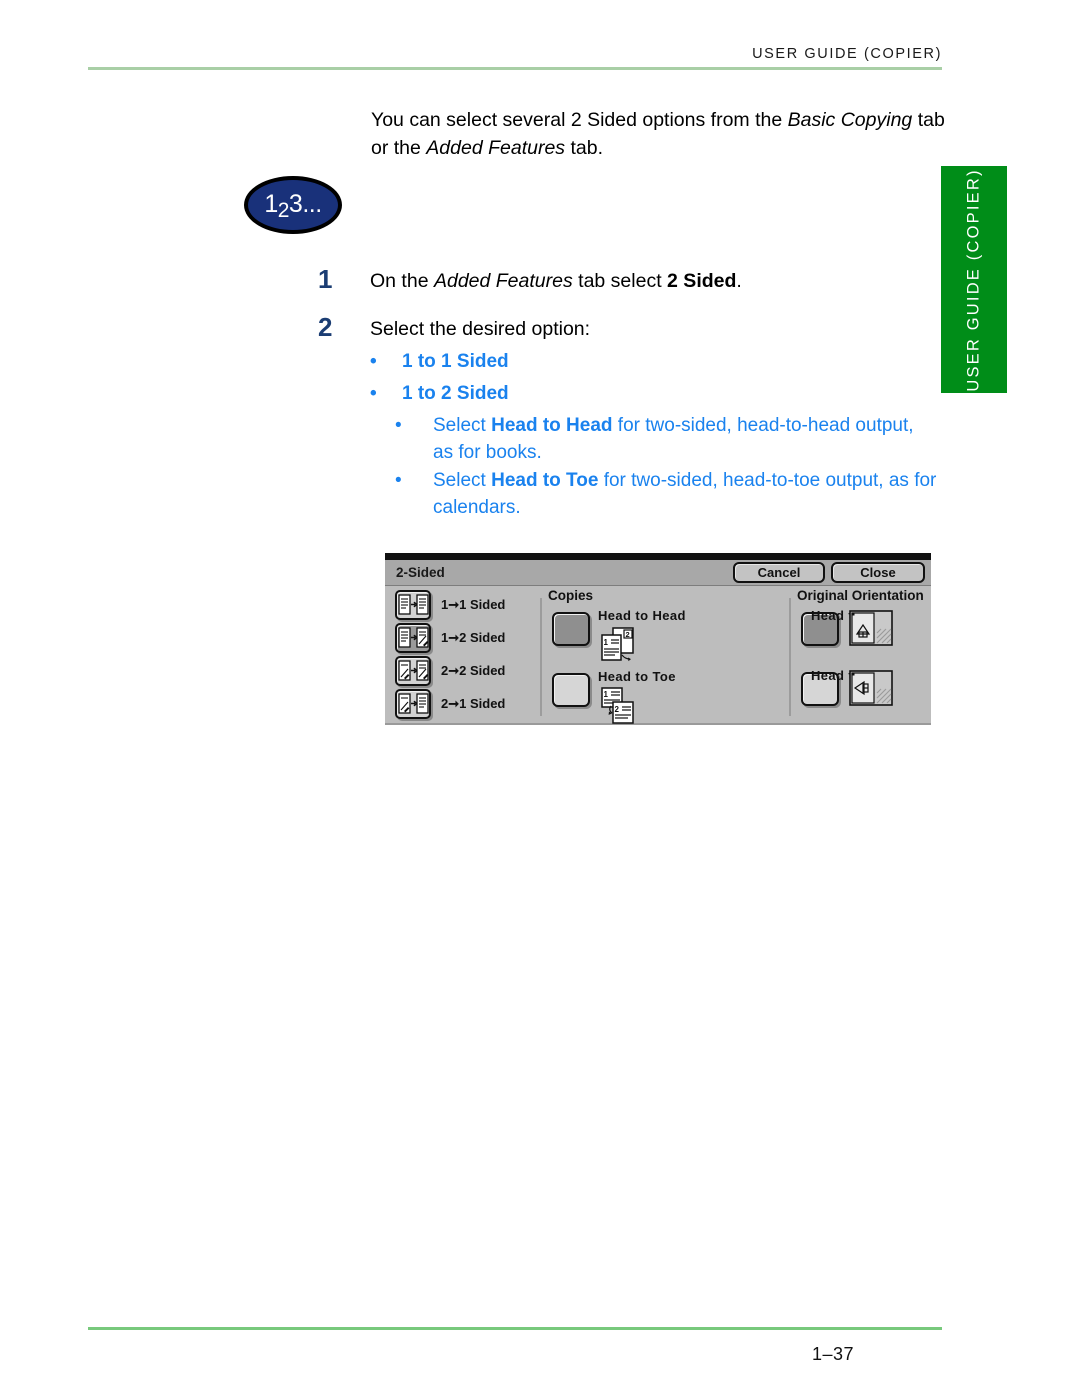 The height and width of the screenshot is (1397, 1080). Describe the element at coordinates (620, 281) in the screenshot. I see `step1-text-2: tab select` at that location.